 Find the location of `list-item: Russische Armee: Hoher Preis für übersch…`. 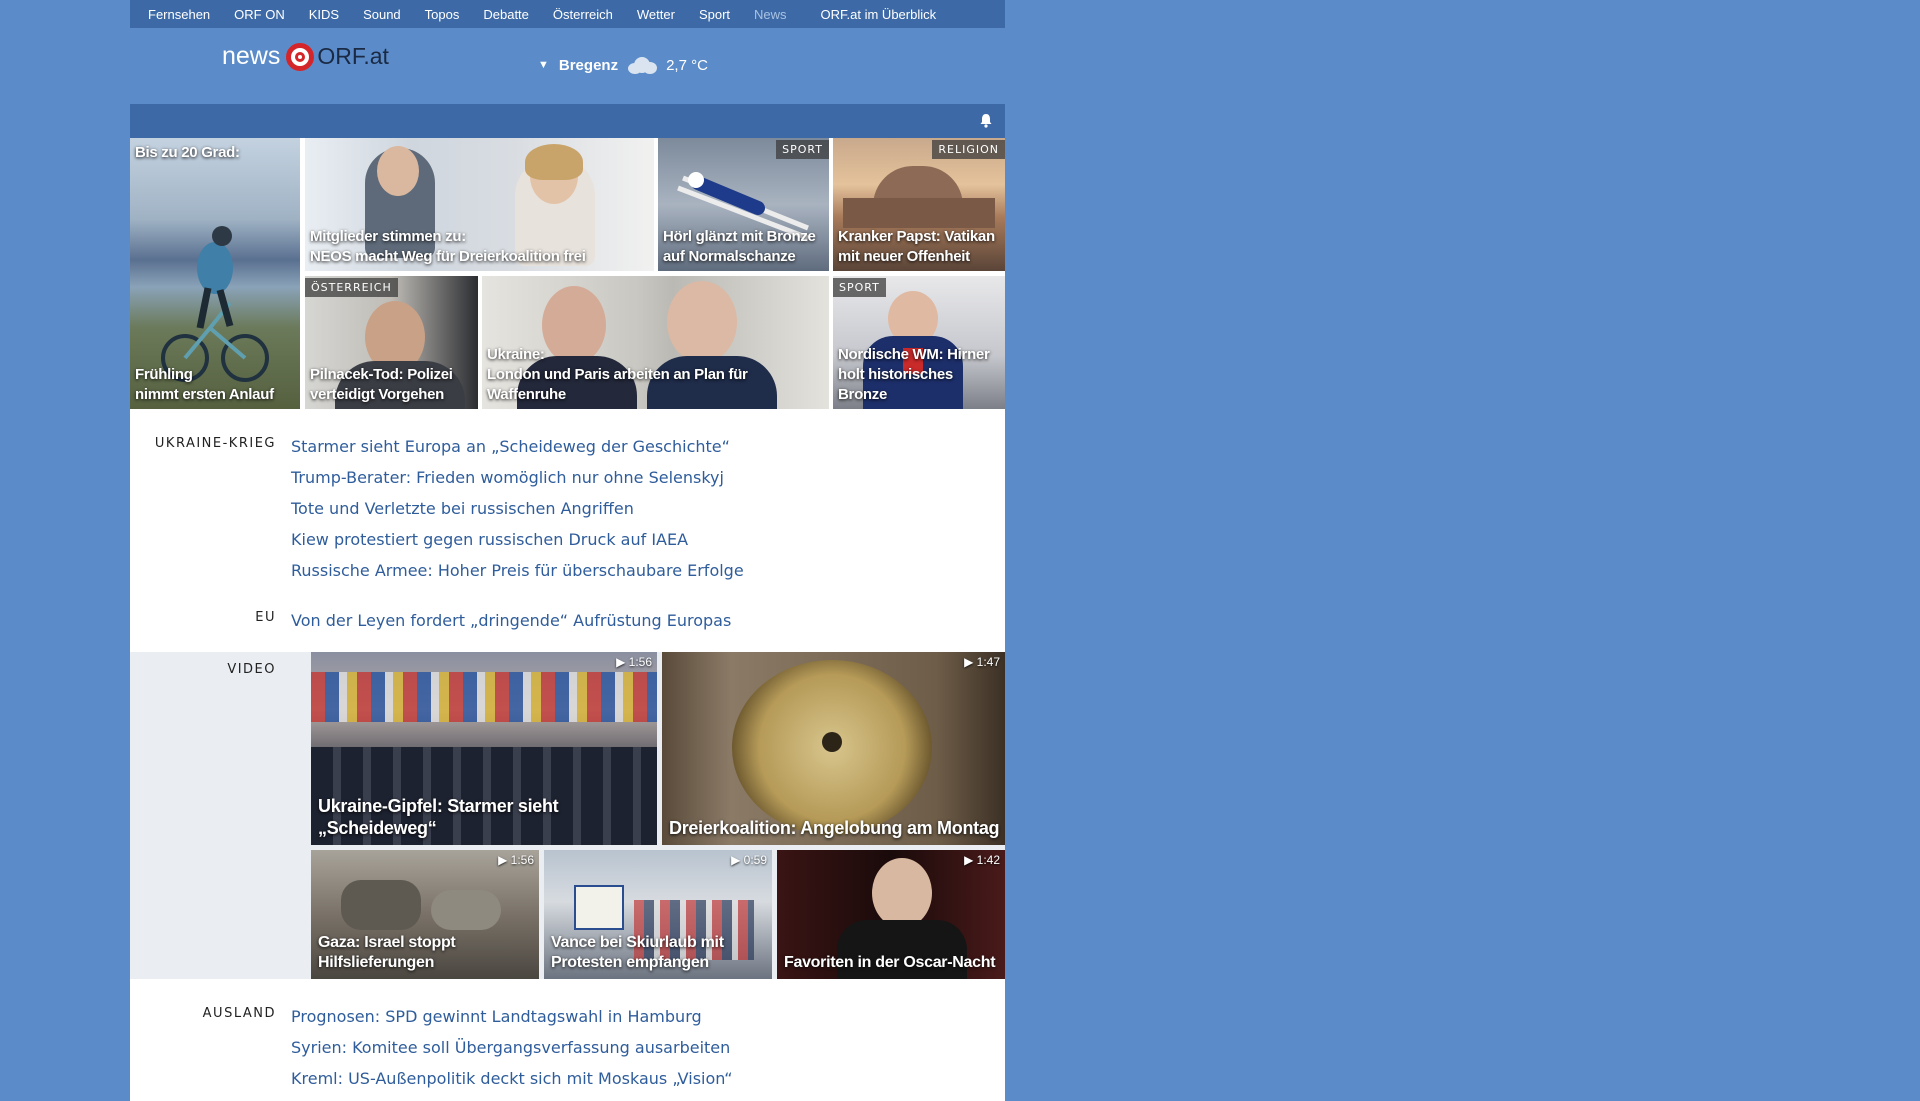

list-item: Russische Armee: Hoher Preis für übersch… is located at coordinates (517, 570).